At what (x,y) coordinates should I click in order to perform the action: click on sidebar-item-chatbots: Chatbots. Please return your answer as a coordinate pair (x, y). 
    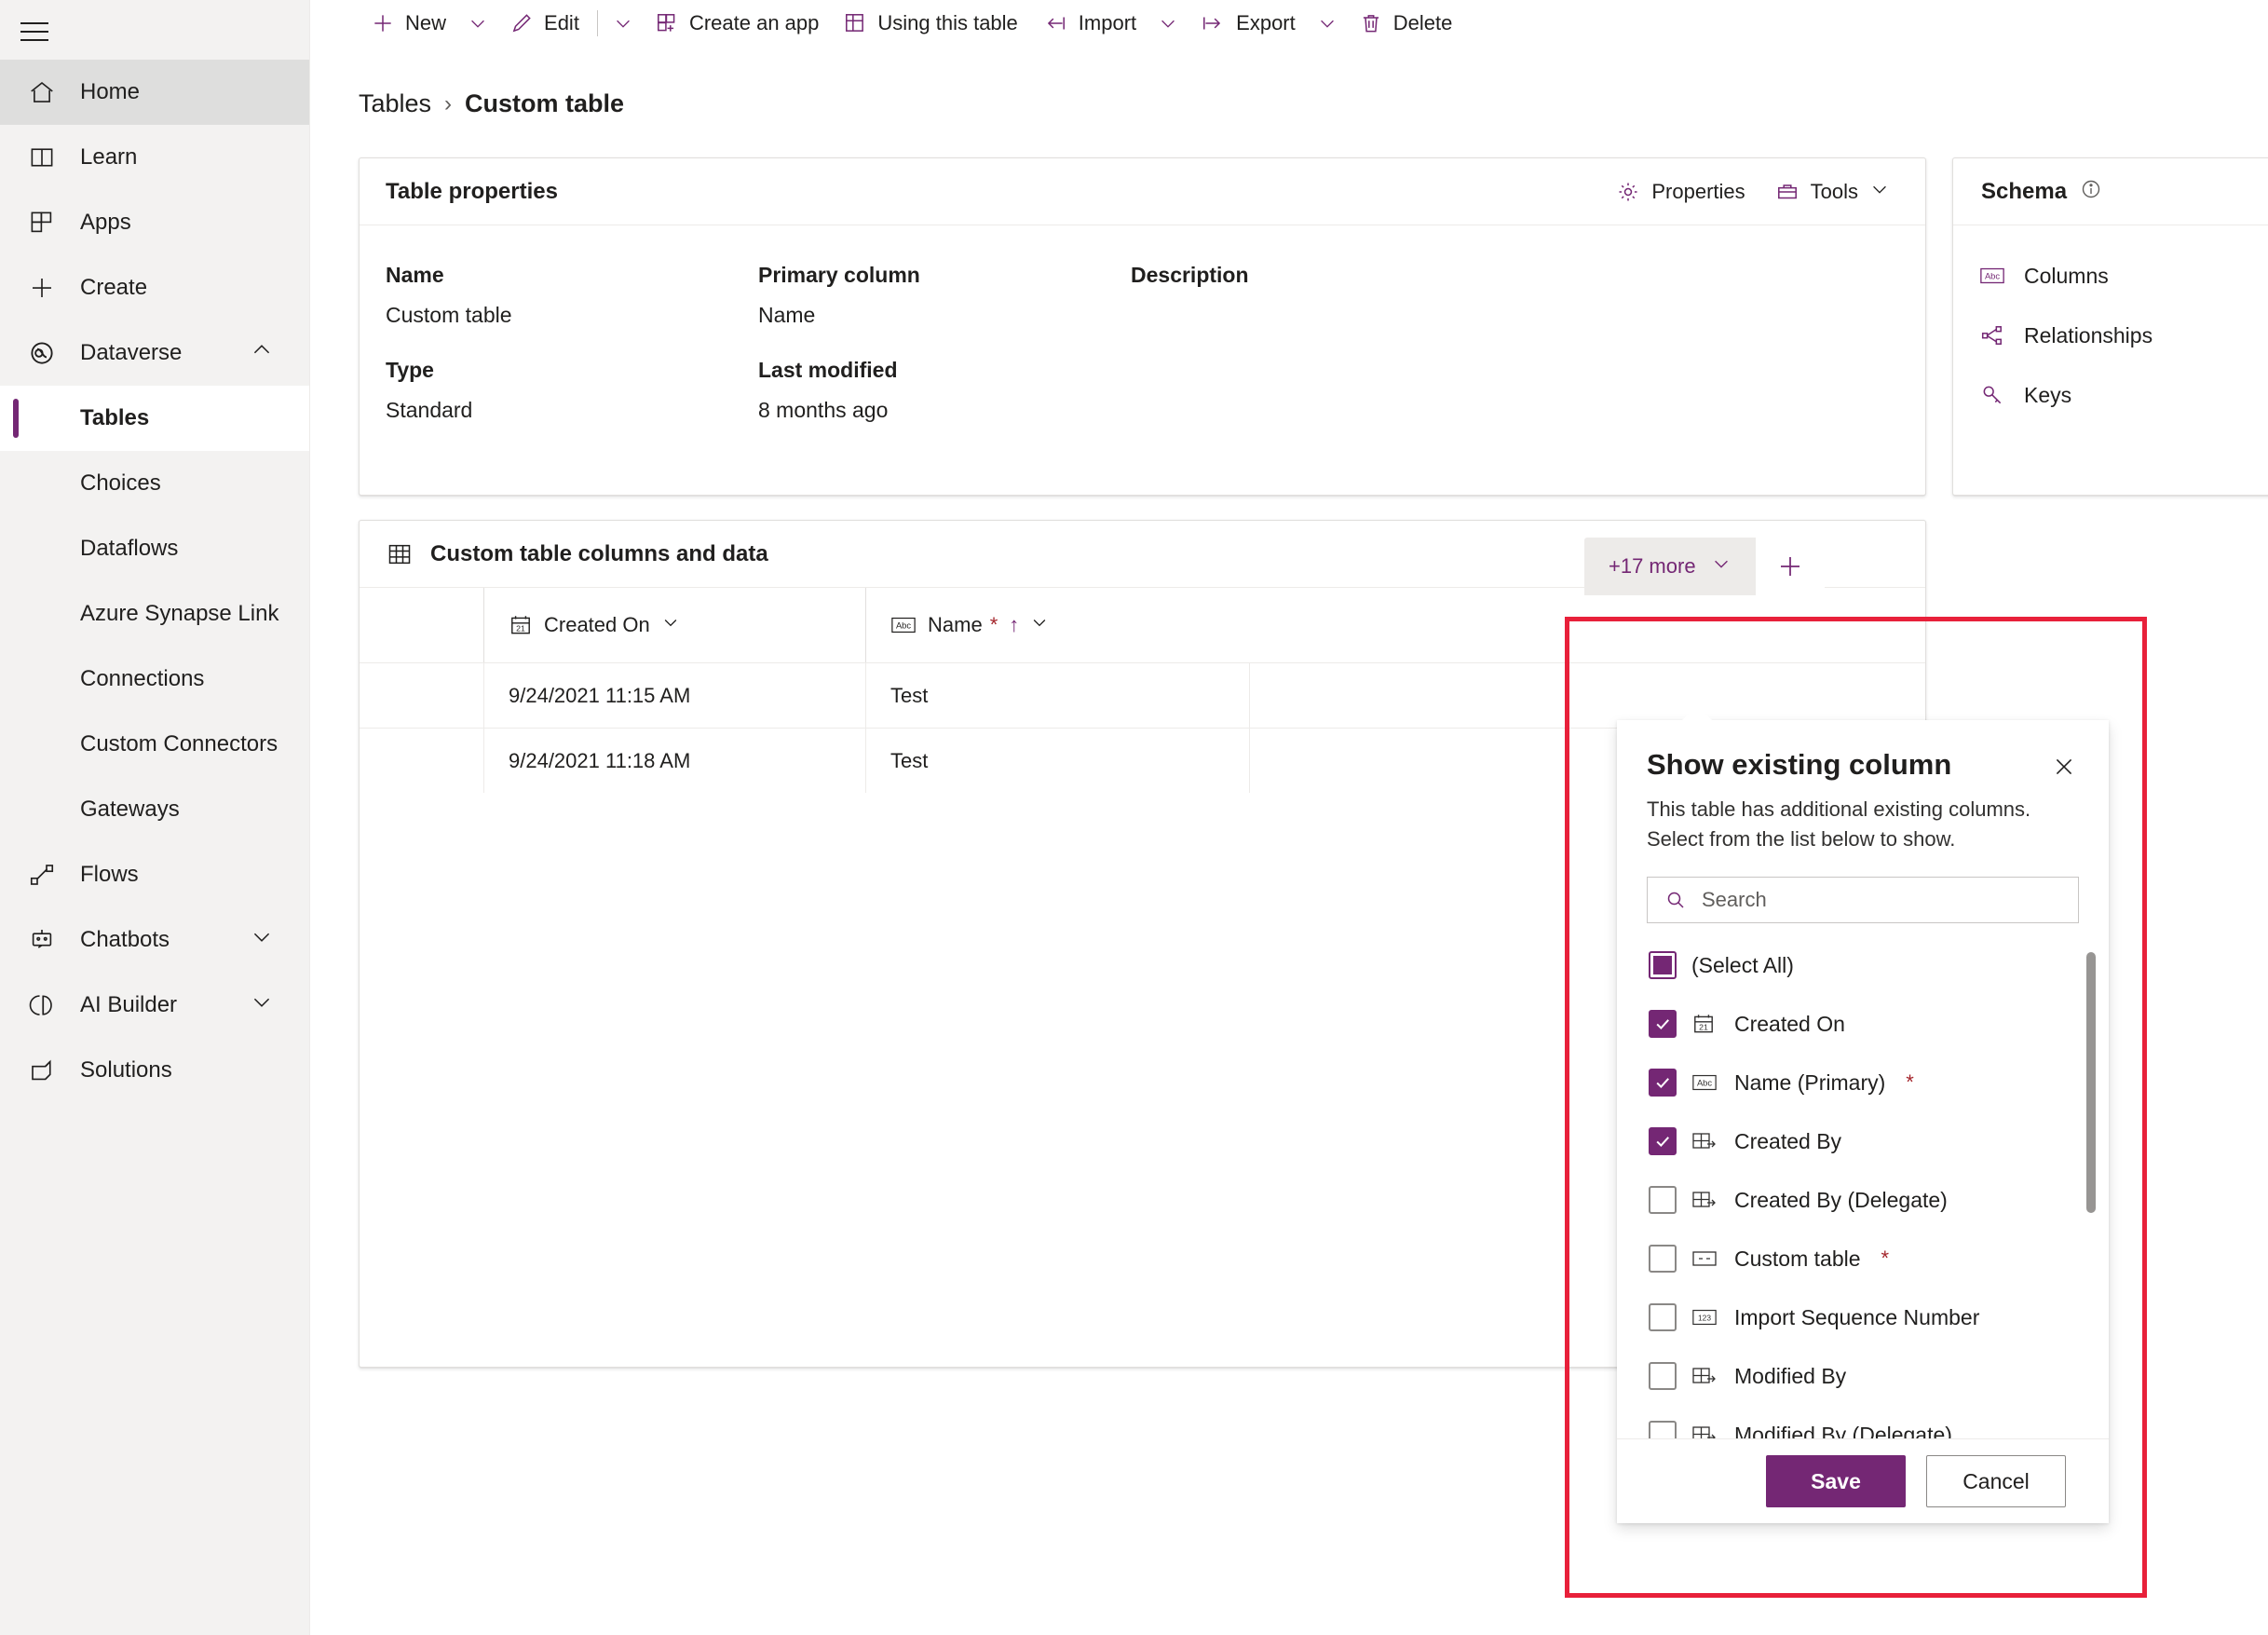
    Looking at the image, I should click on (154, 940).